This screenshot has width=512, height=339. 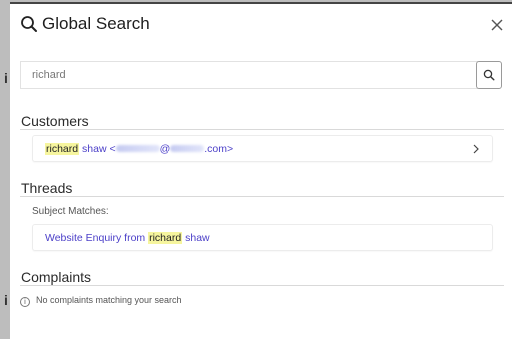 What do you see at coordinates (97, 149) in the screenshot?
I see `customer-name-rest: shaw <` at bounding box center [97, 149].